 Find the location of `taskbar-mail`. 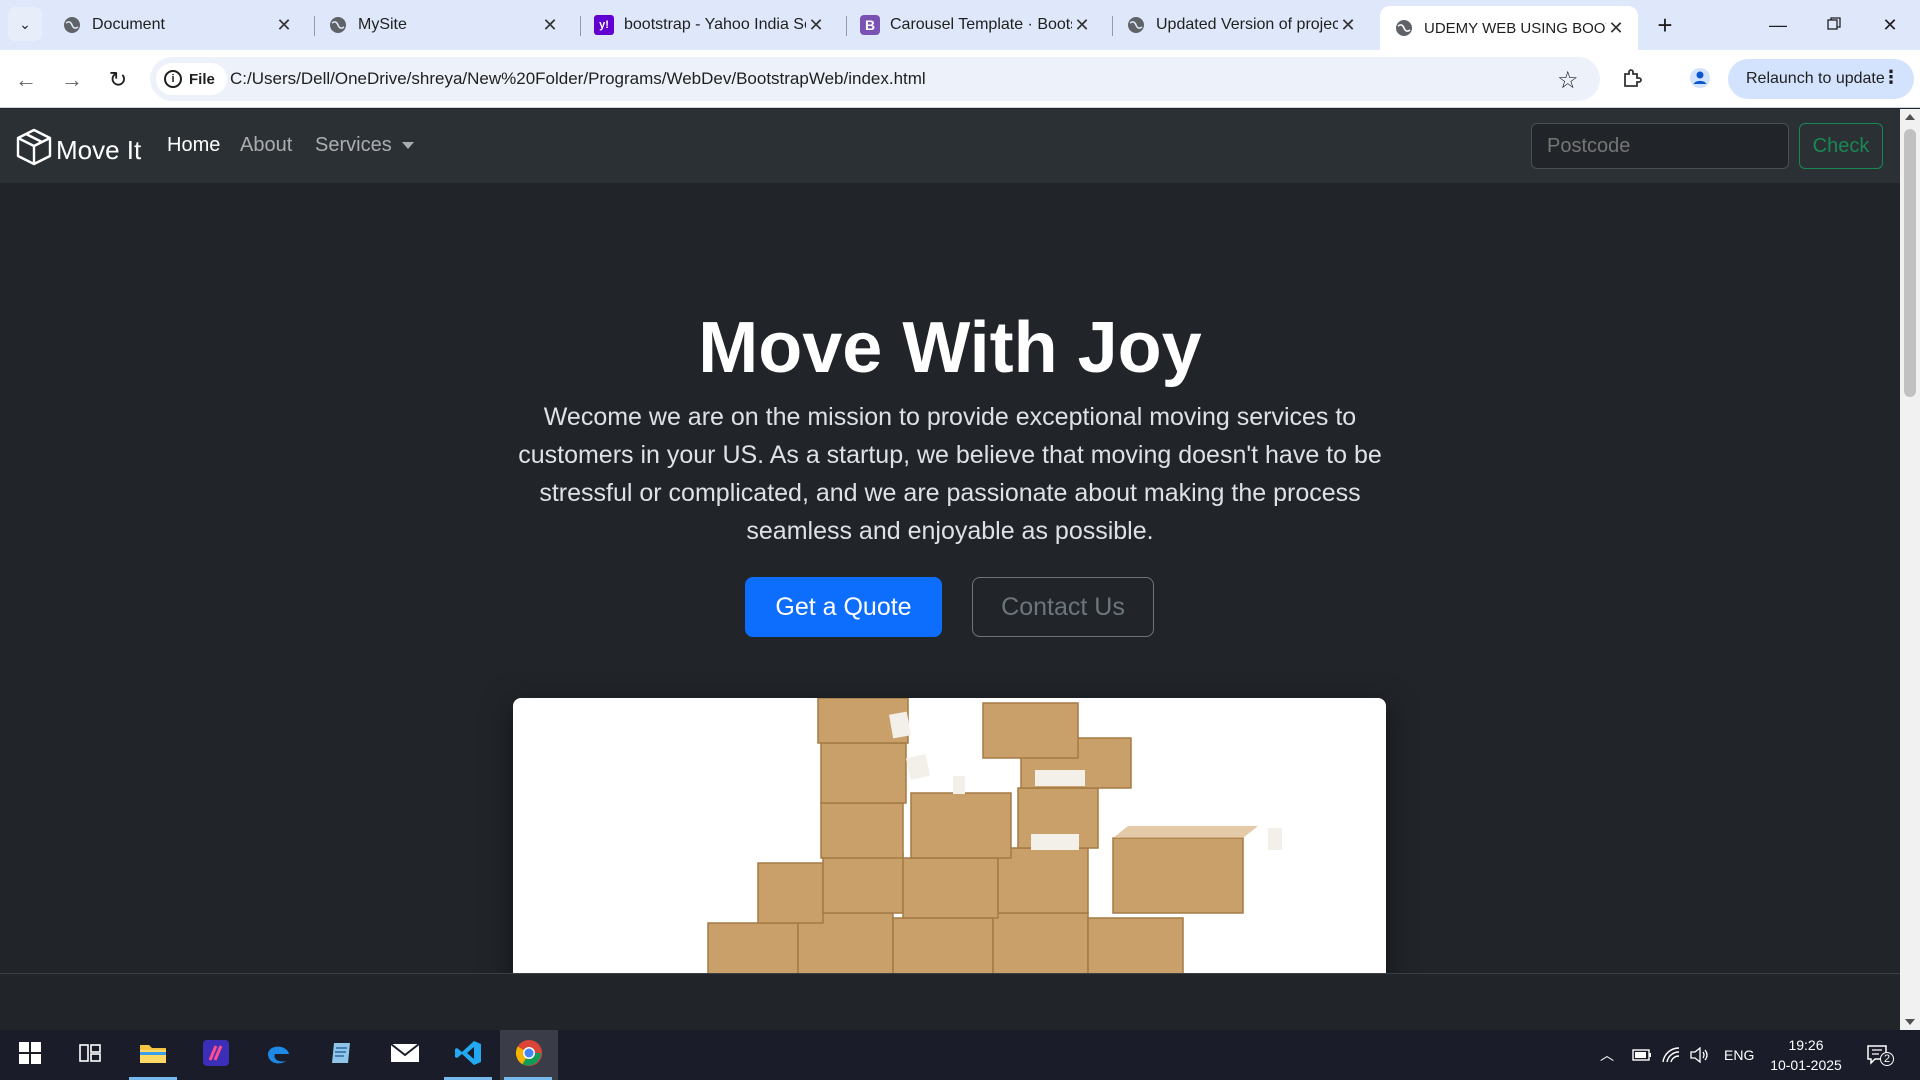

taskbar-mail is located at coordinates (405, 1055).